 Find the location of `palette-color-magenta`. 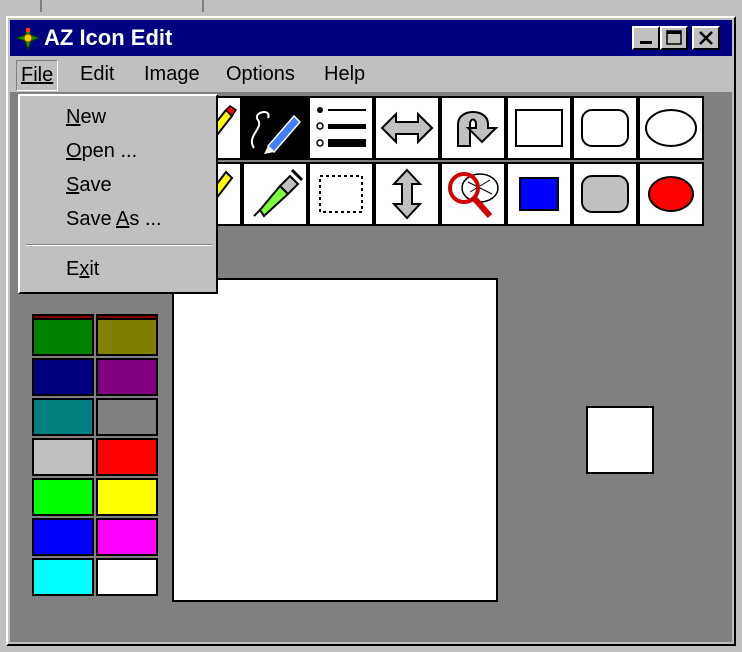

palette-color-magenta is located at coordinates (127, 537).